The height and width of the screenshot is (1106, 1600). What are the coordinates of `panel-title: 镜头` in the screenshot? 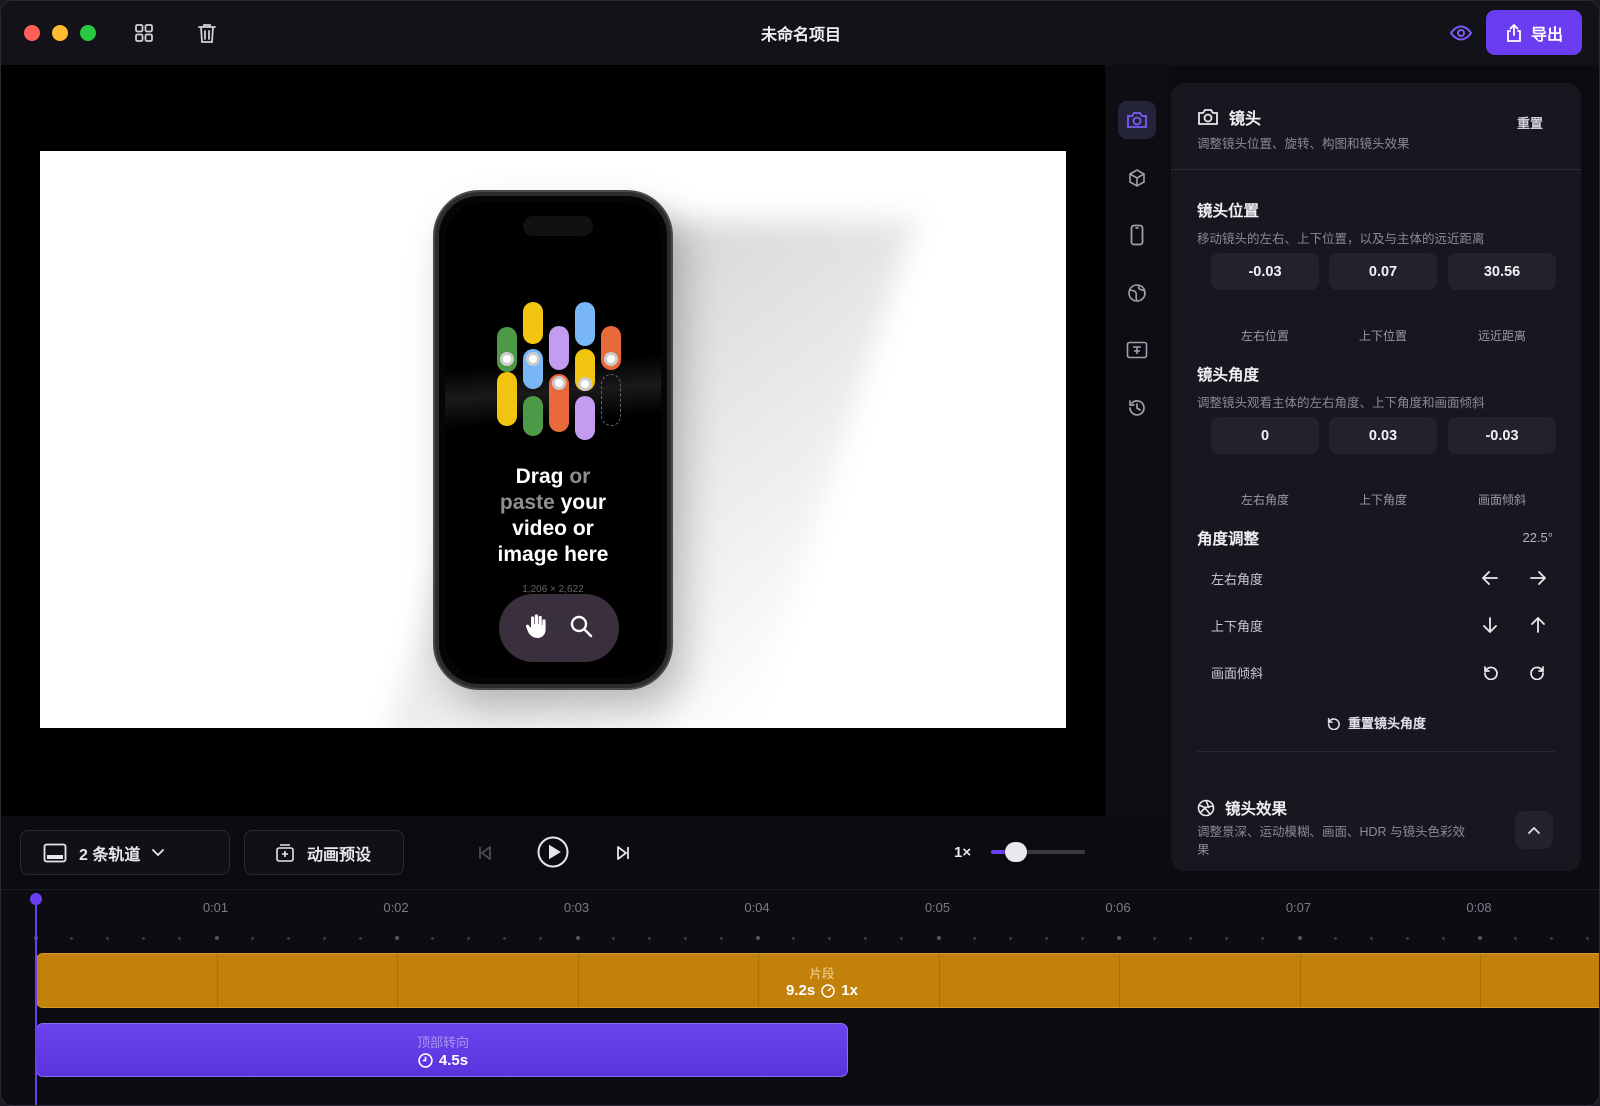 It's located at (1245, 119).